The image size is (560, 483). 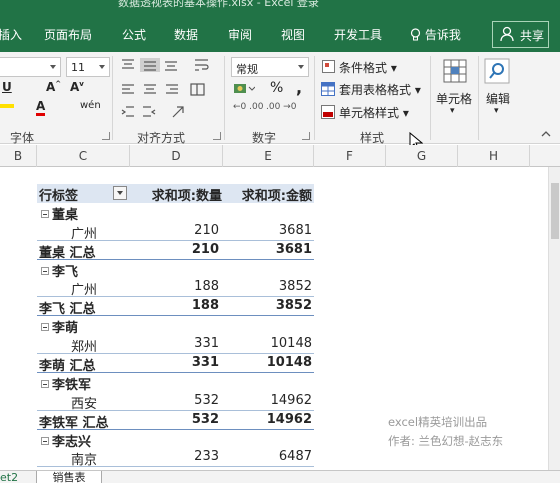 What do you see at coordinates (18, 156) in the screenshot?
I see `column-header: B` at bounding box center [18, 156].